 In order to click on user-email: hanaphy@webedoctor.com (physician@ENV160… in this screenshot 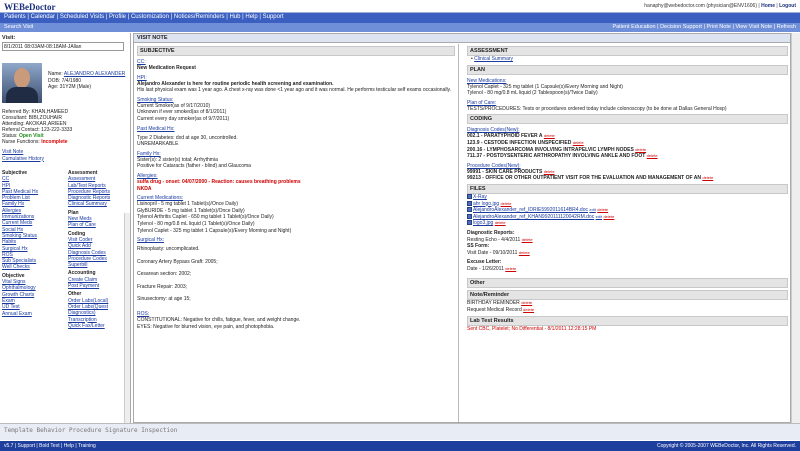, I will do `click(700, 6)`.